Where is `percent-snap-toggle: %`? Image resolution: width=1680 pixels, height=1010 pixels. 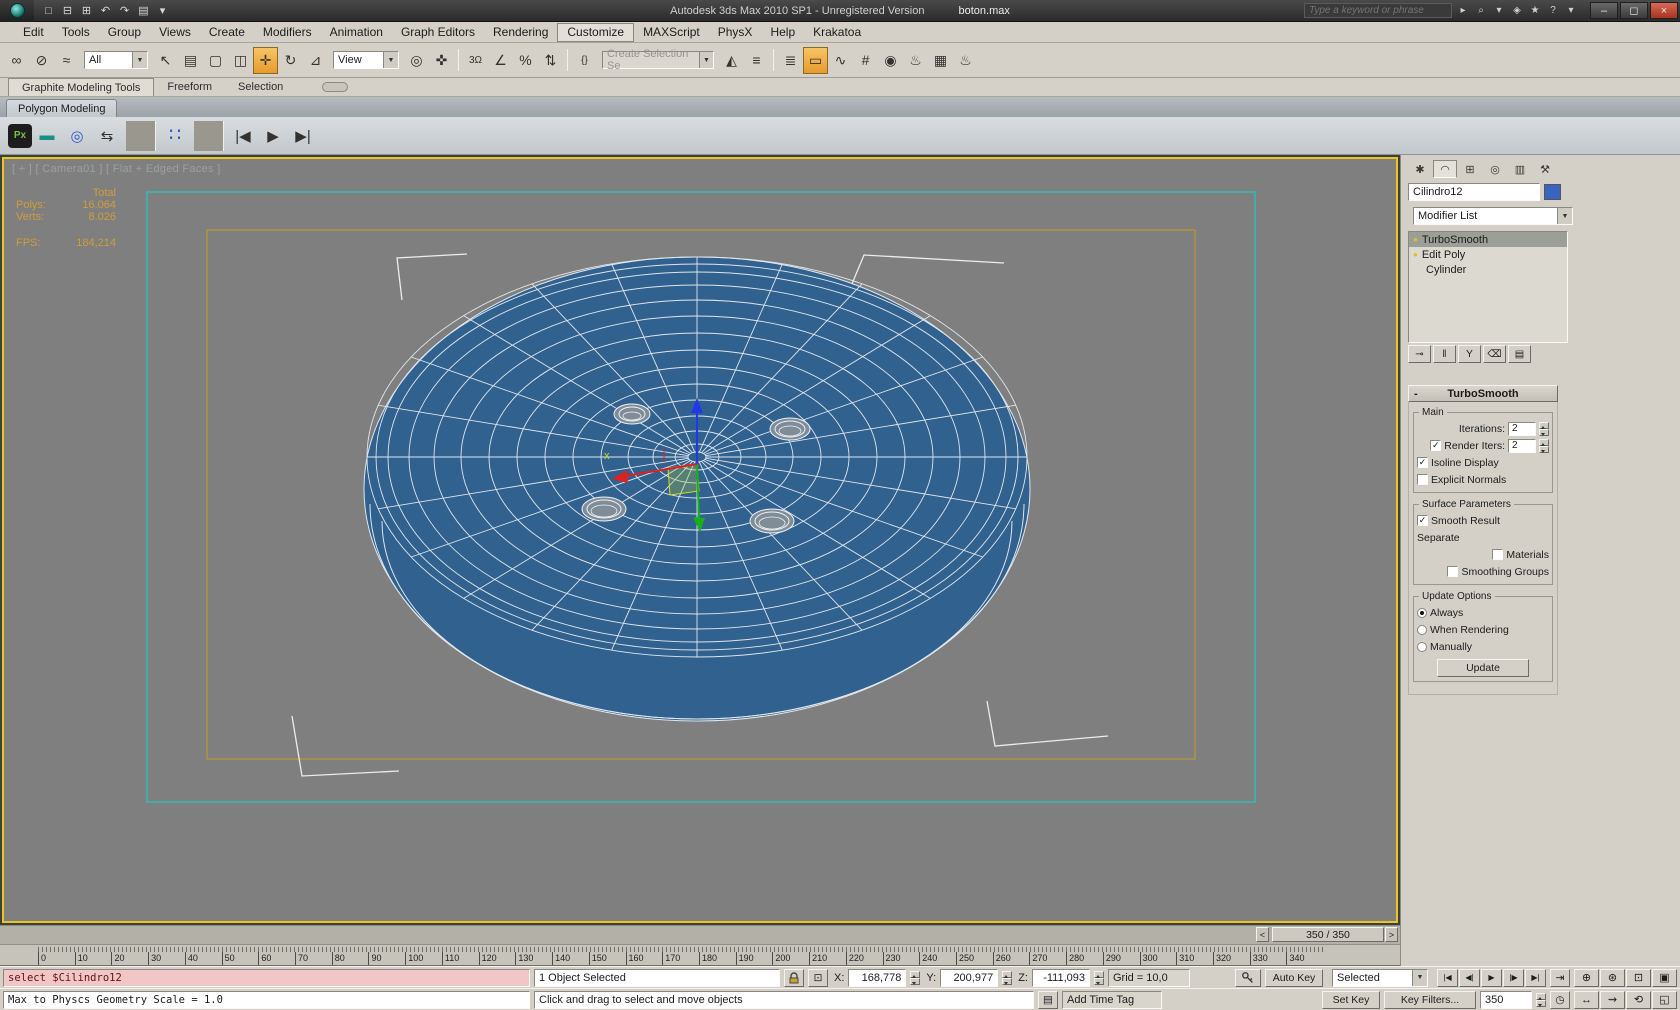
percent-snap-toggle: % is located at coordinates (525, 60).